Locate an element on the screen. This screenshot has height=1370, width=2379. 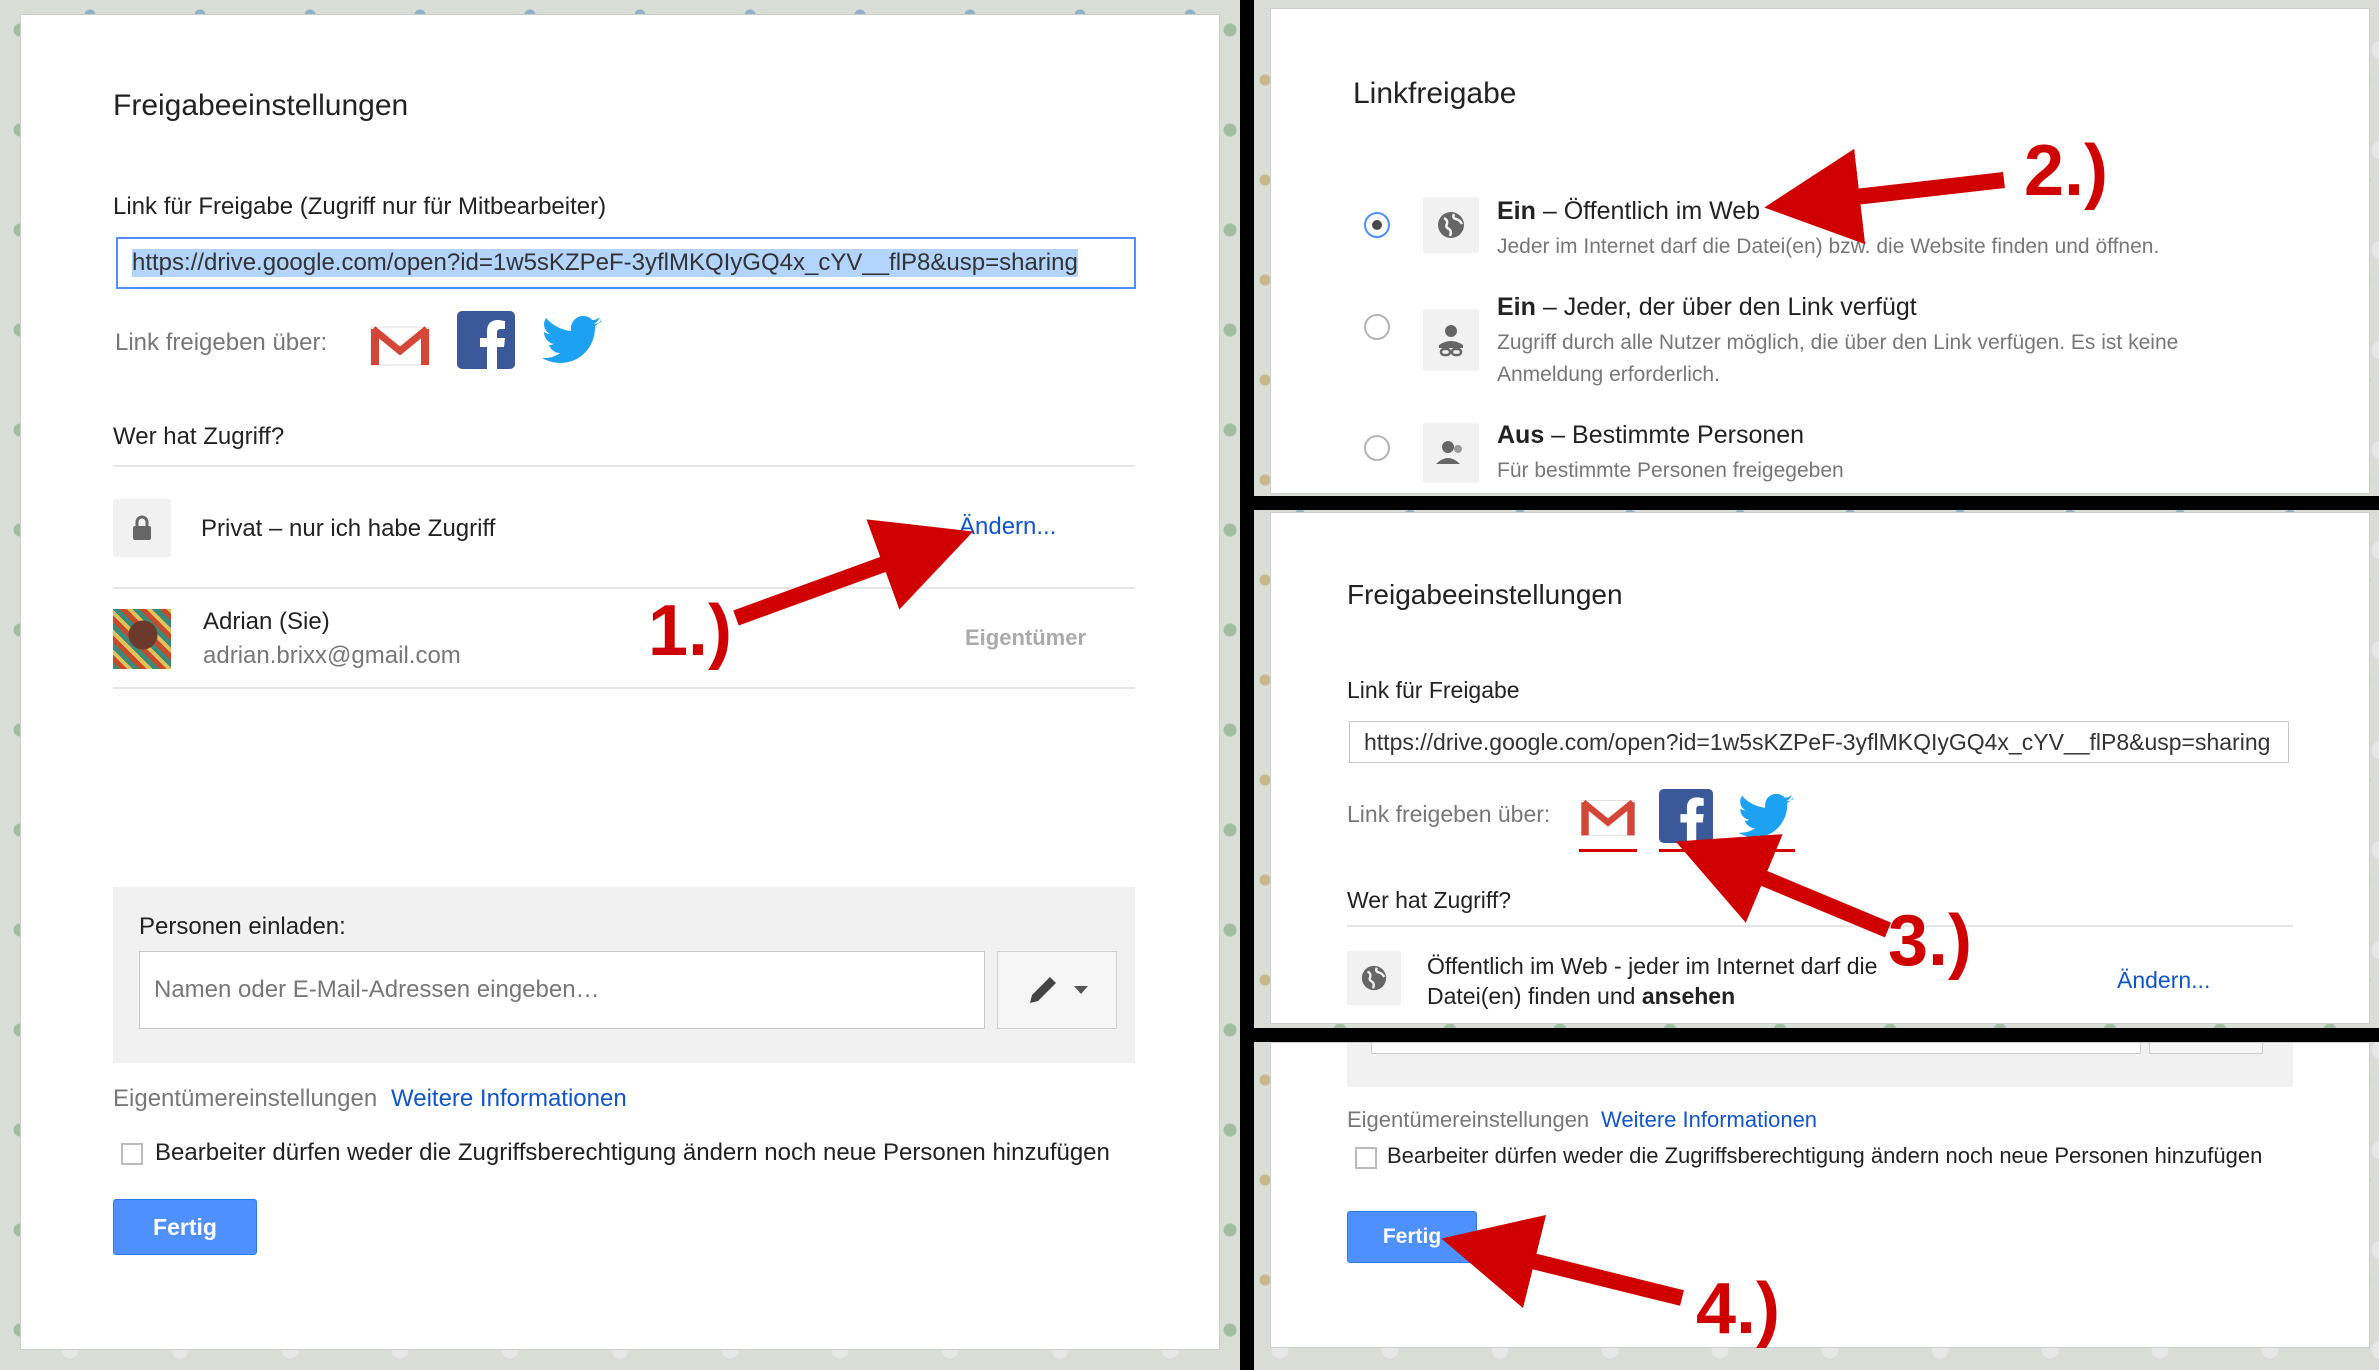
annotation-step-3: 3.) is located at coordinates (1930, 941).